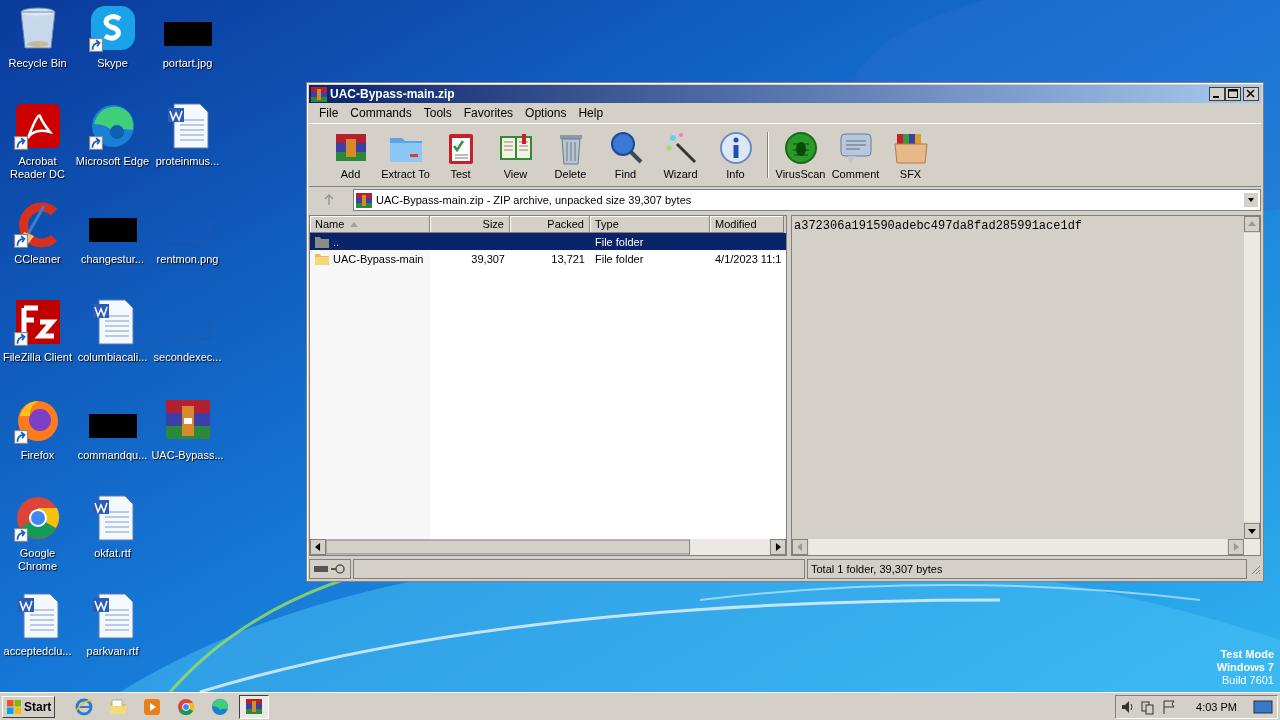  I want to click on toolbar-button: Info, so click(735, 155).